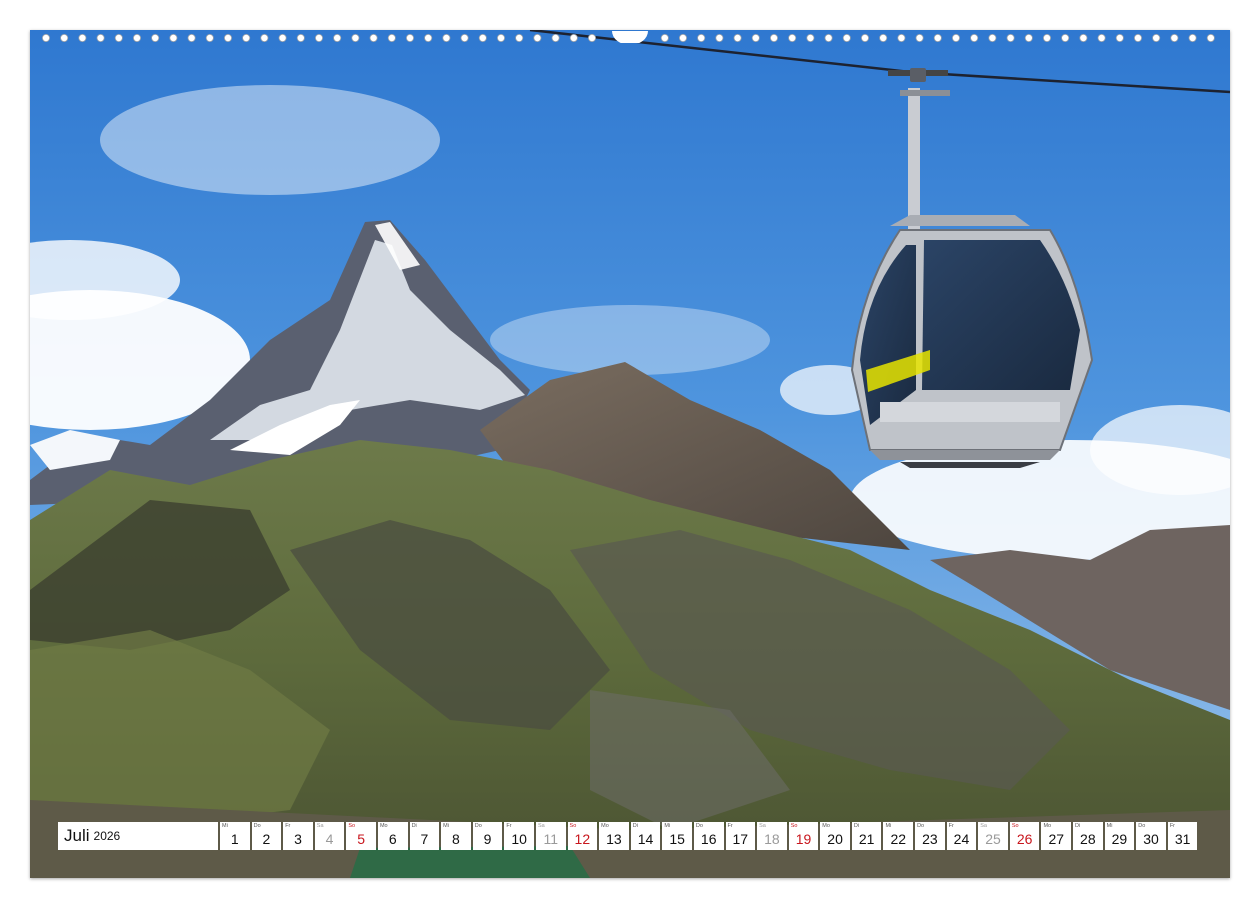 This screenshot has width=1260, height=908. Describe the element at coordinates (866, 839) in the screenshot. I see `day-number: 21` at that location.